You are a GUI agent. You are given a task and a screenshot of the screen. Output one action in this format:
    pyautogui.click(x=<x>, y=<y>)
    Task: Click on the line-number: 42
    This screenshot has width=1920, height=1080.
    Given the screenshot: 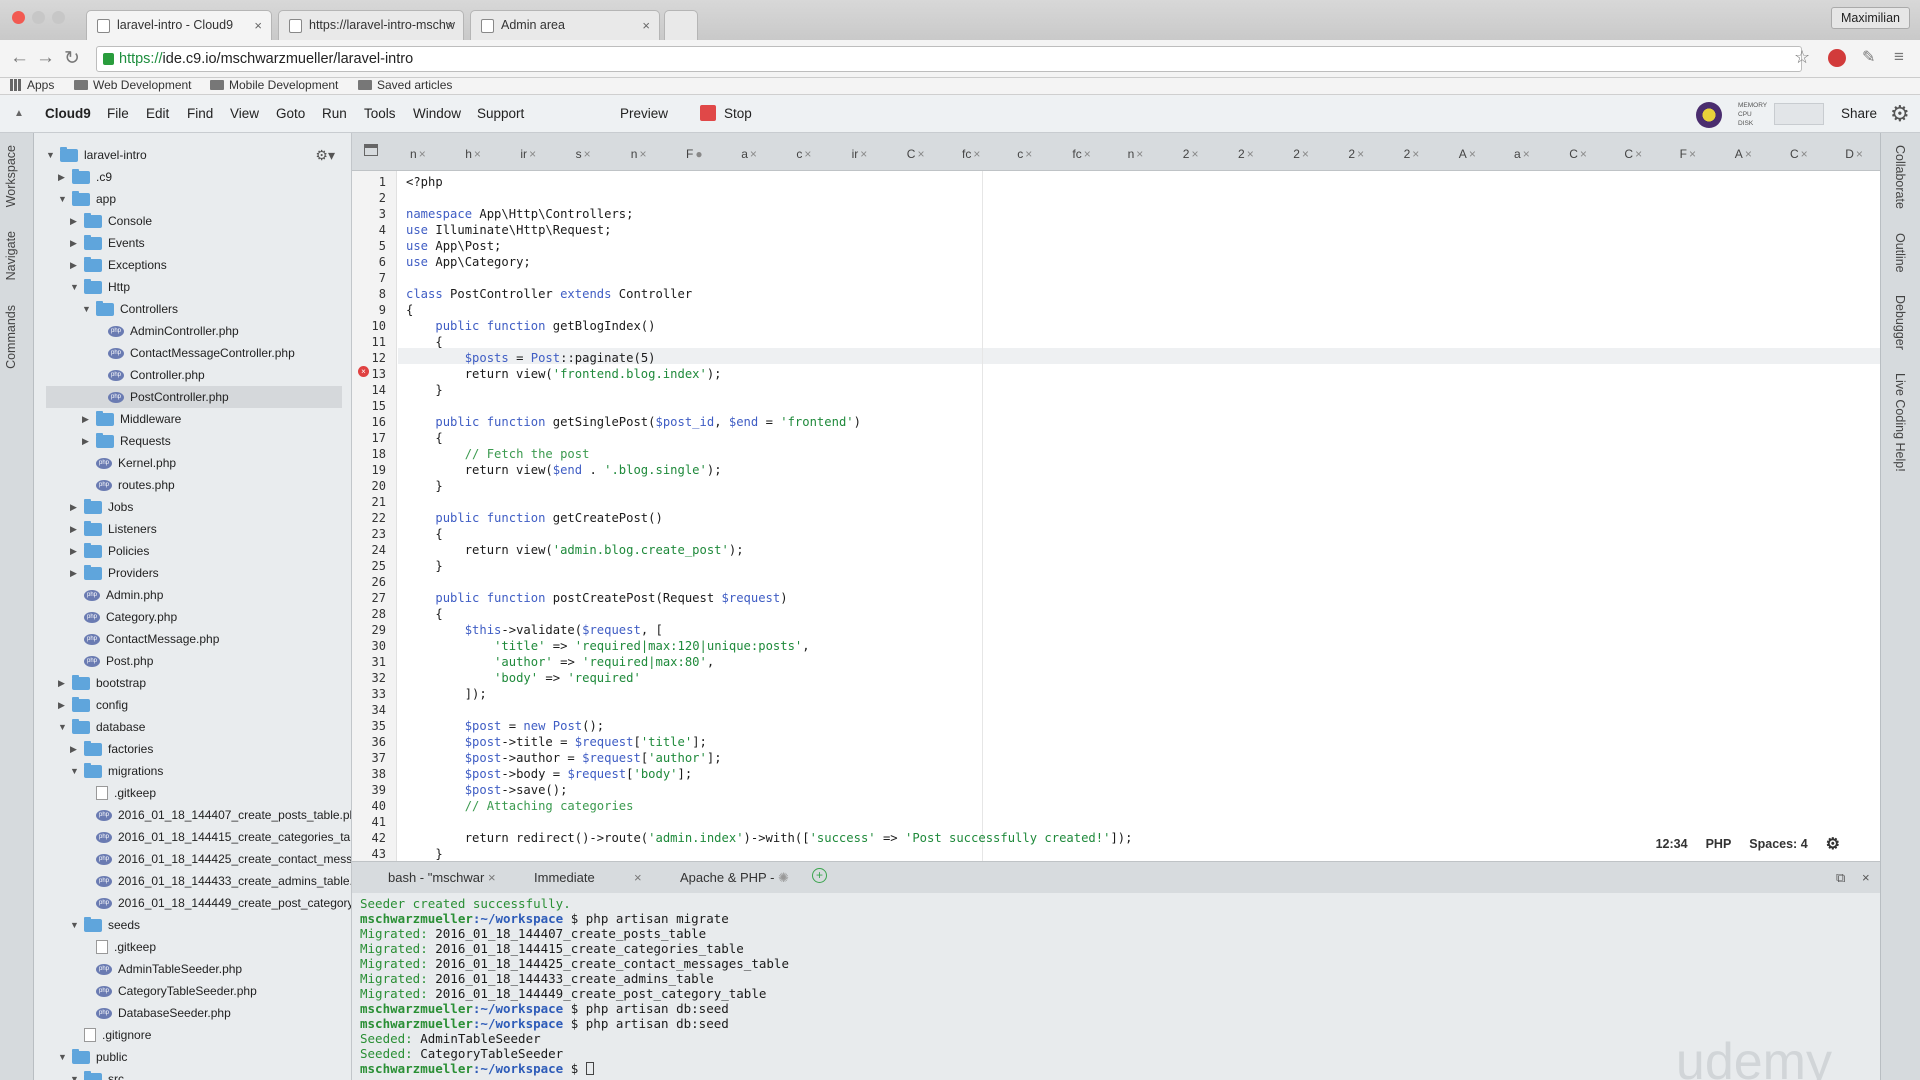 What is the action you would take?
    pyautogui.click(x=379, y=838)
    